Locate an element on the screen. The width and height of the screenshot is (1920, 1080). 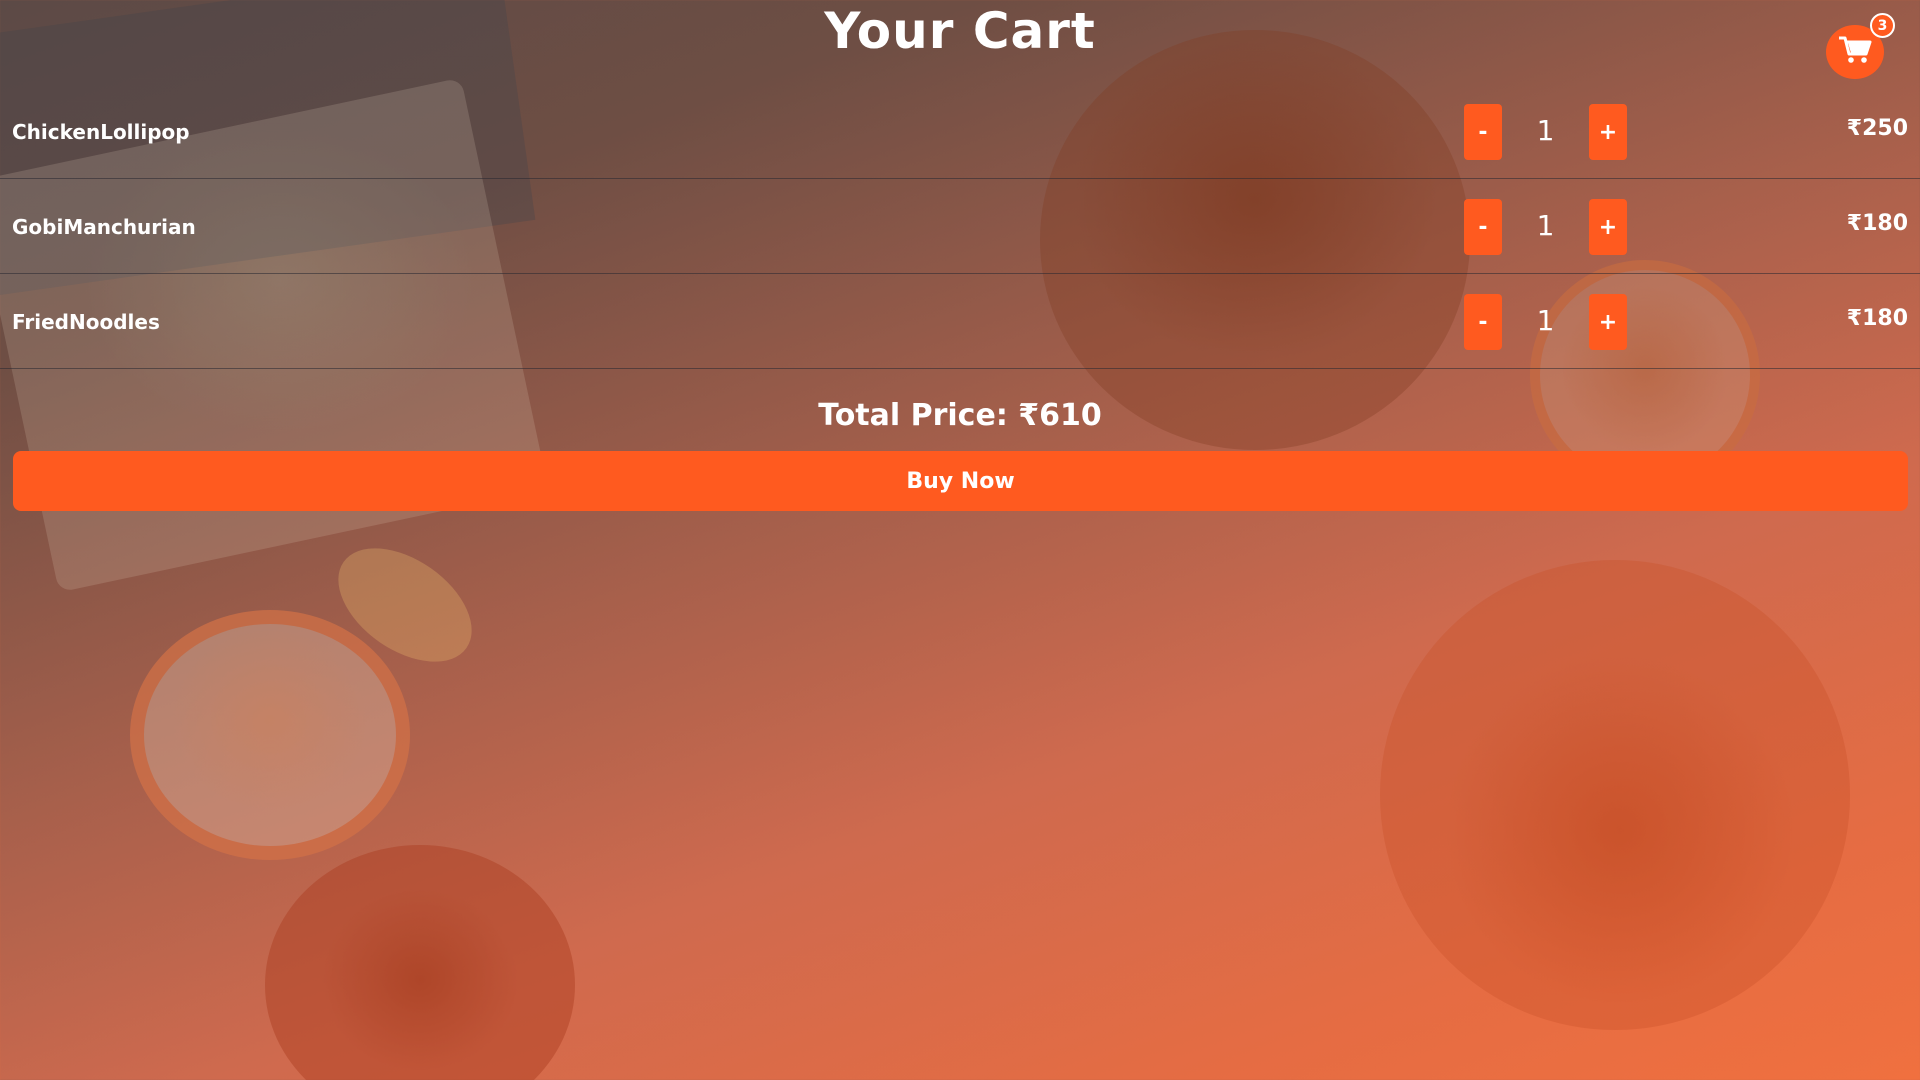
page-title: Your Cart is located at coordinates (960, 31).